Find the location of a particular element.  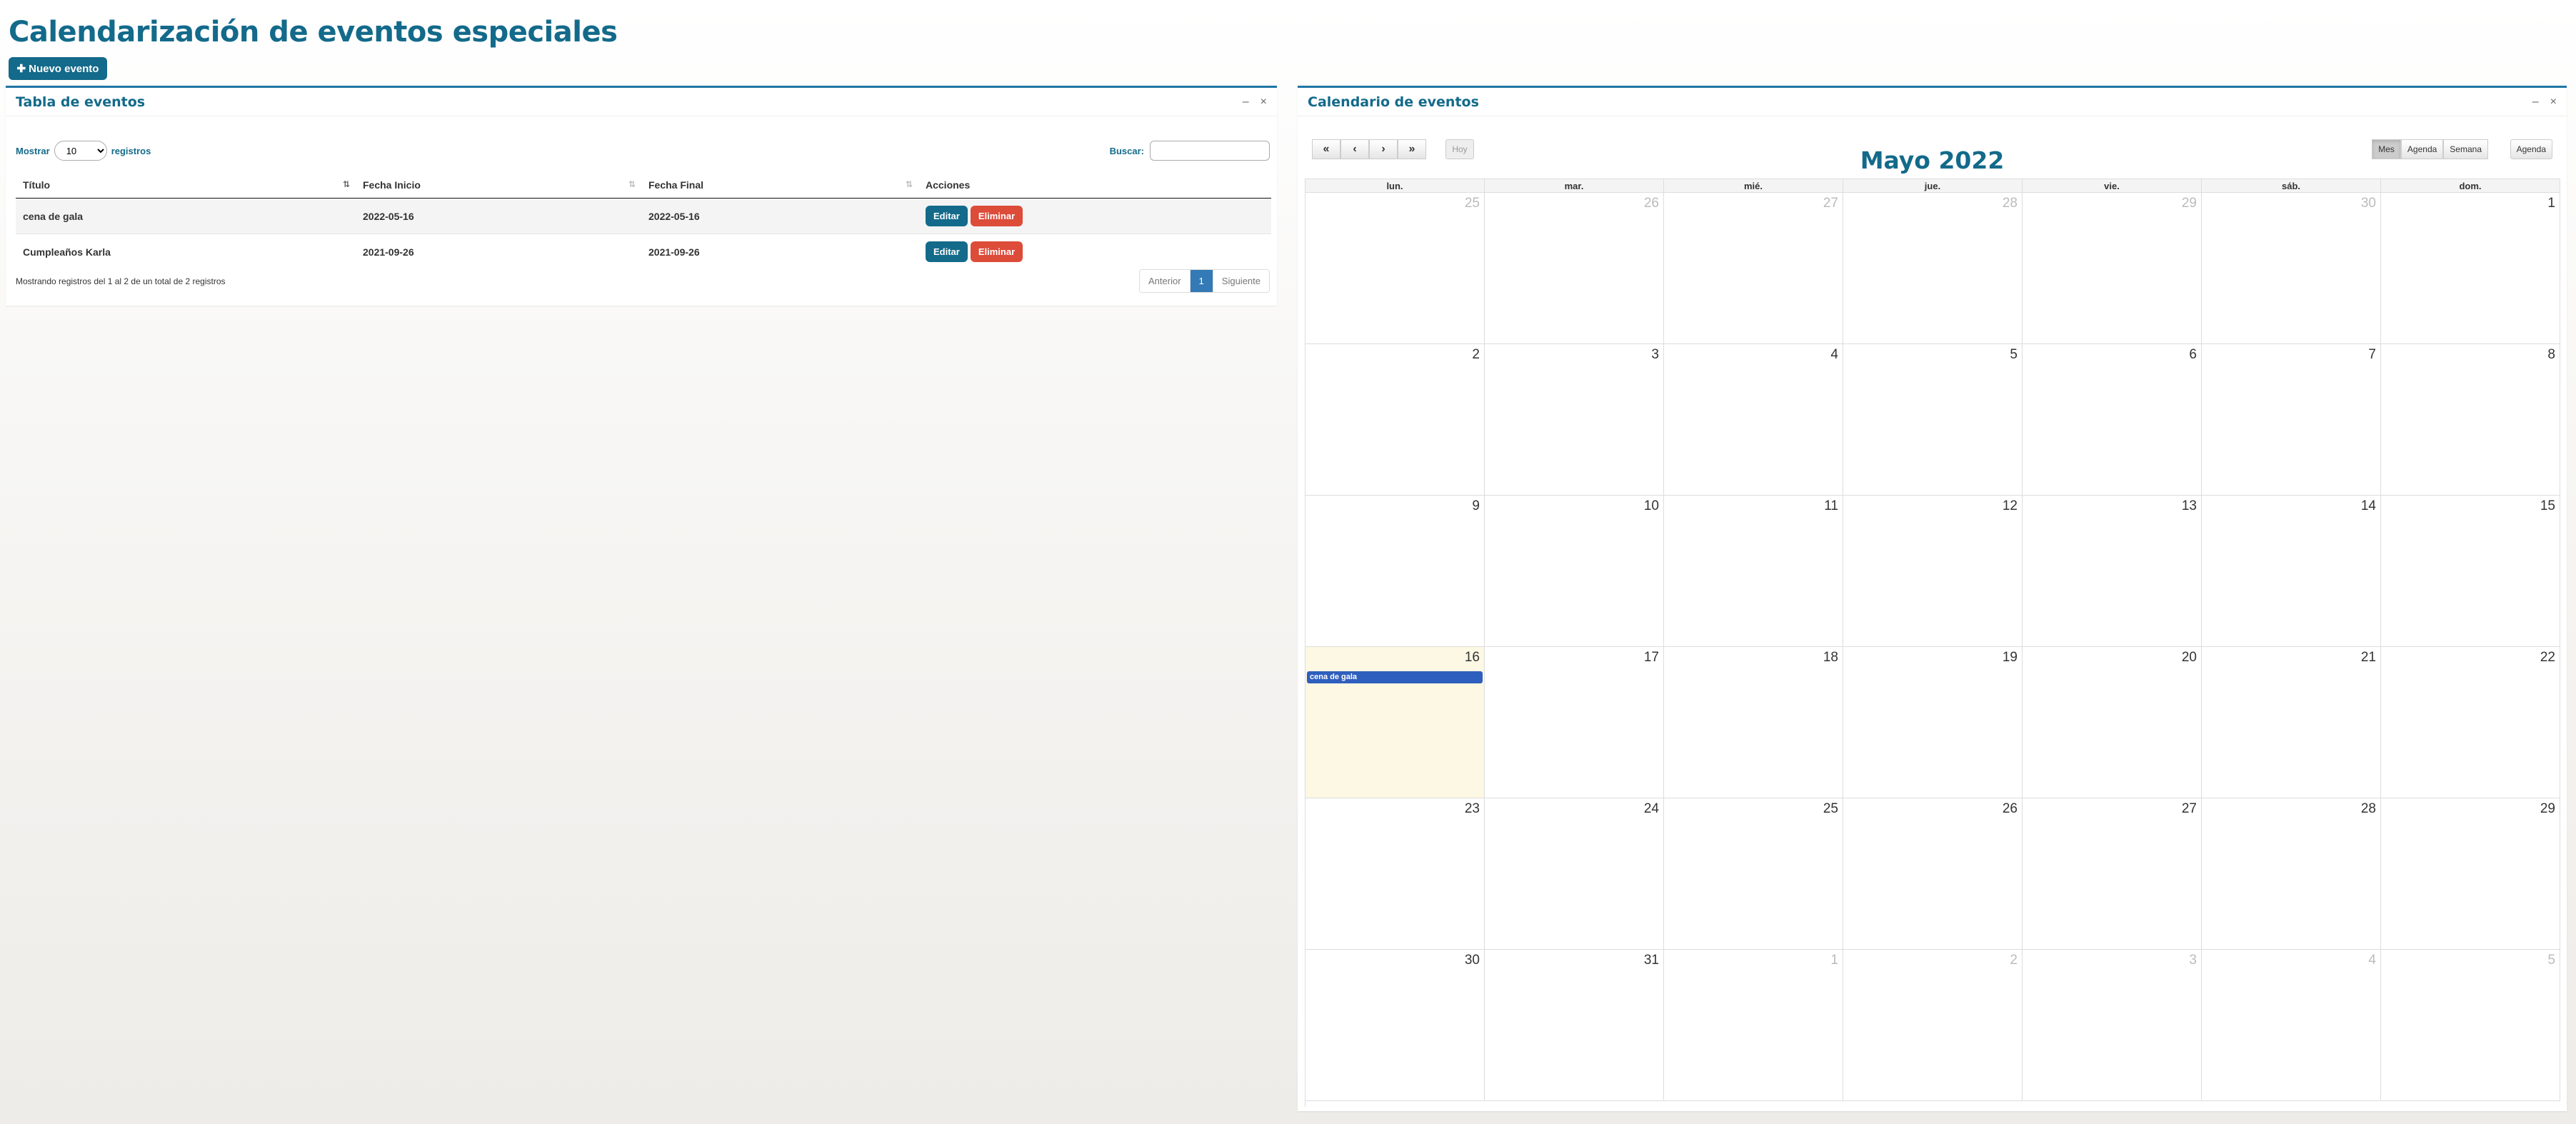

calendar-day: 9 is located at coordinates (1395, 571).